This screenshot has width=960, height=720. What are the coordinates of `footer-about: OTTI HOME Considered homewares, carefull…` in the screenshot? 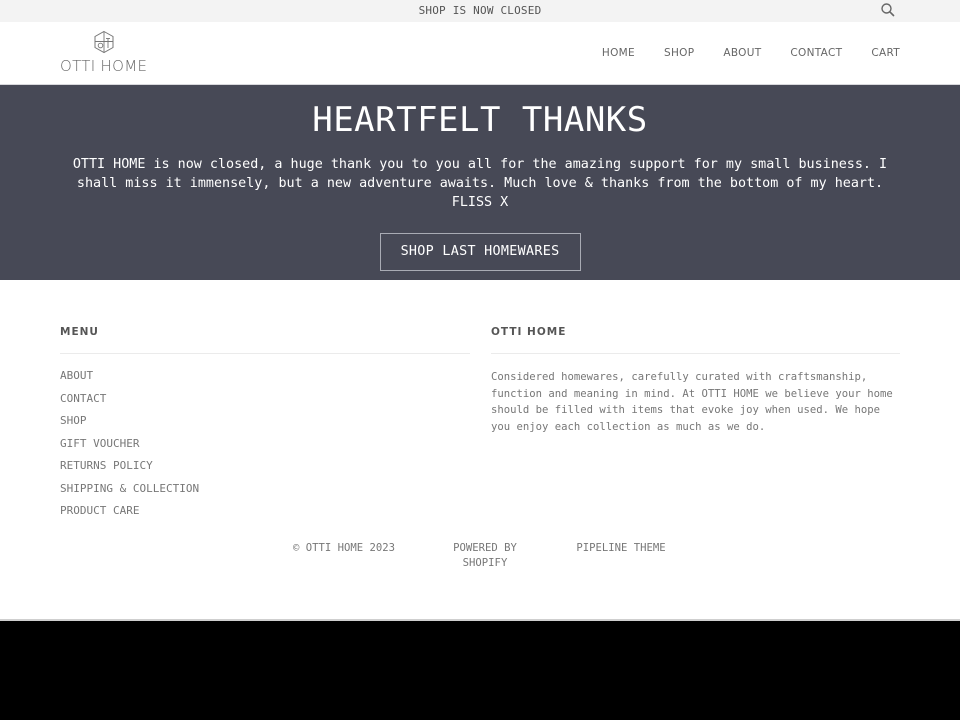 It's located at (695, 380).